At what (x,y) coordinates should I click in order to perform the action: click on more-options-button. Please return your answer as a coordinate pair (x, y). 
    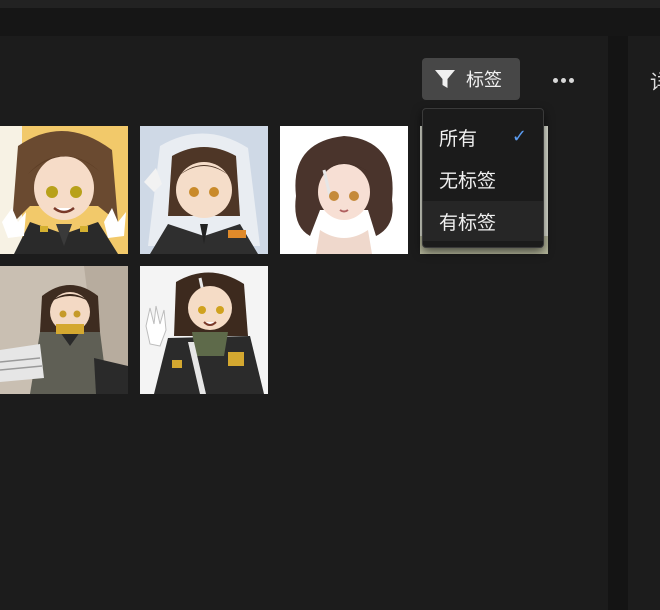
    Looking at the image, I should click on (563, 80).